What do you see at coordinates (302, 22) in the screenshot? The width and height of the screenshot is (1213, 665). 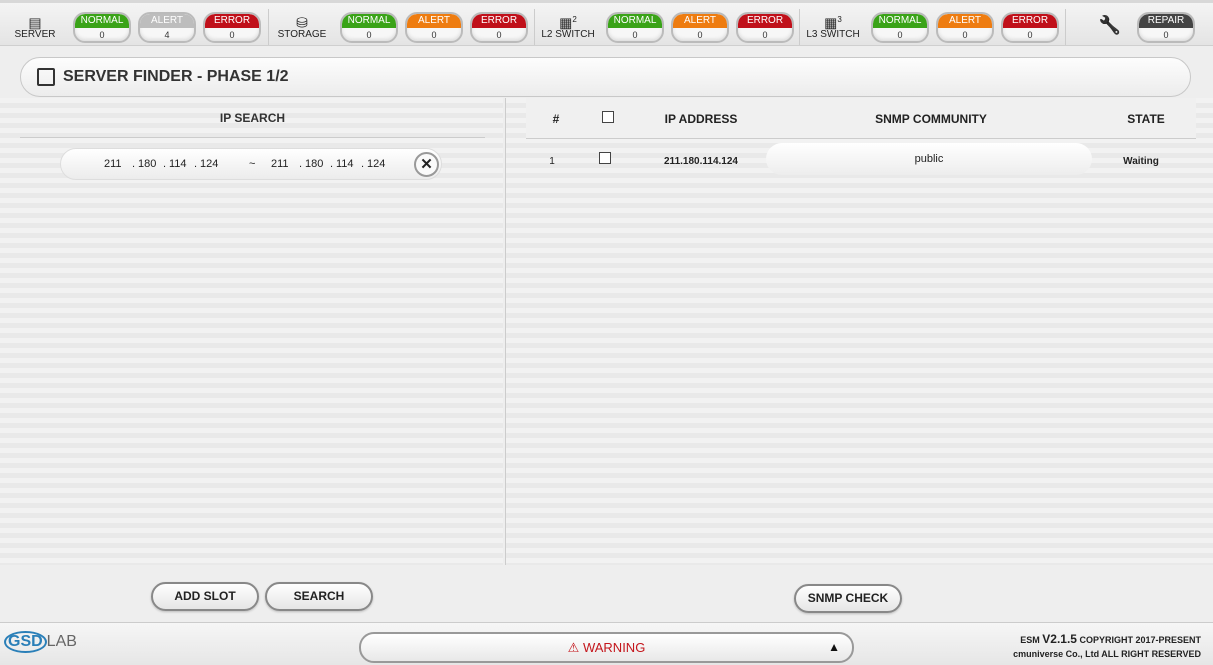 I see `database-icon: ⛁` at bounding box center [302, 22].